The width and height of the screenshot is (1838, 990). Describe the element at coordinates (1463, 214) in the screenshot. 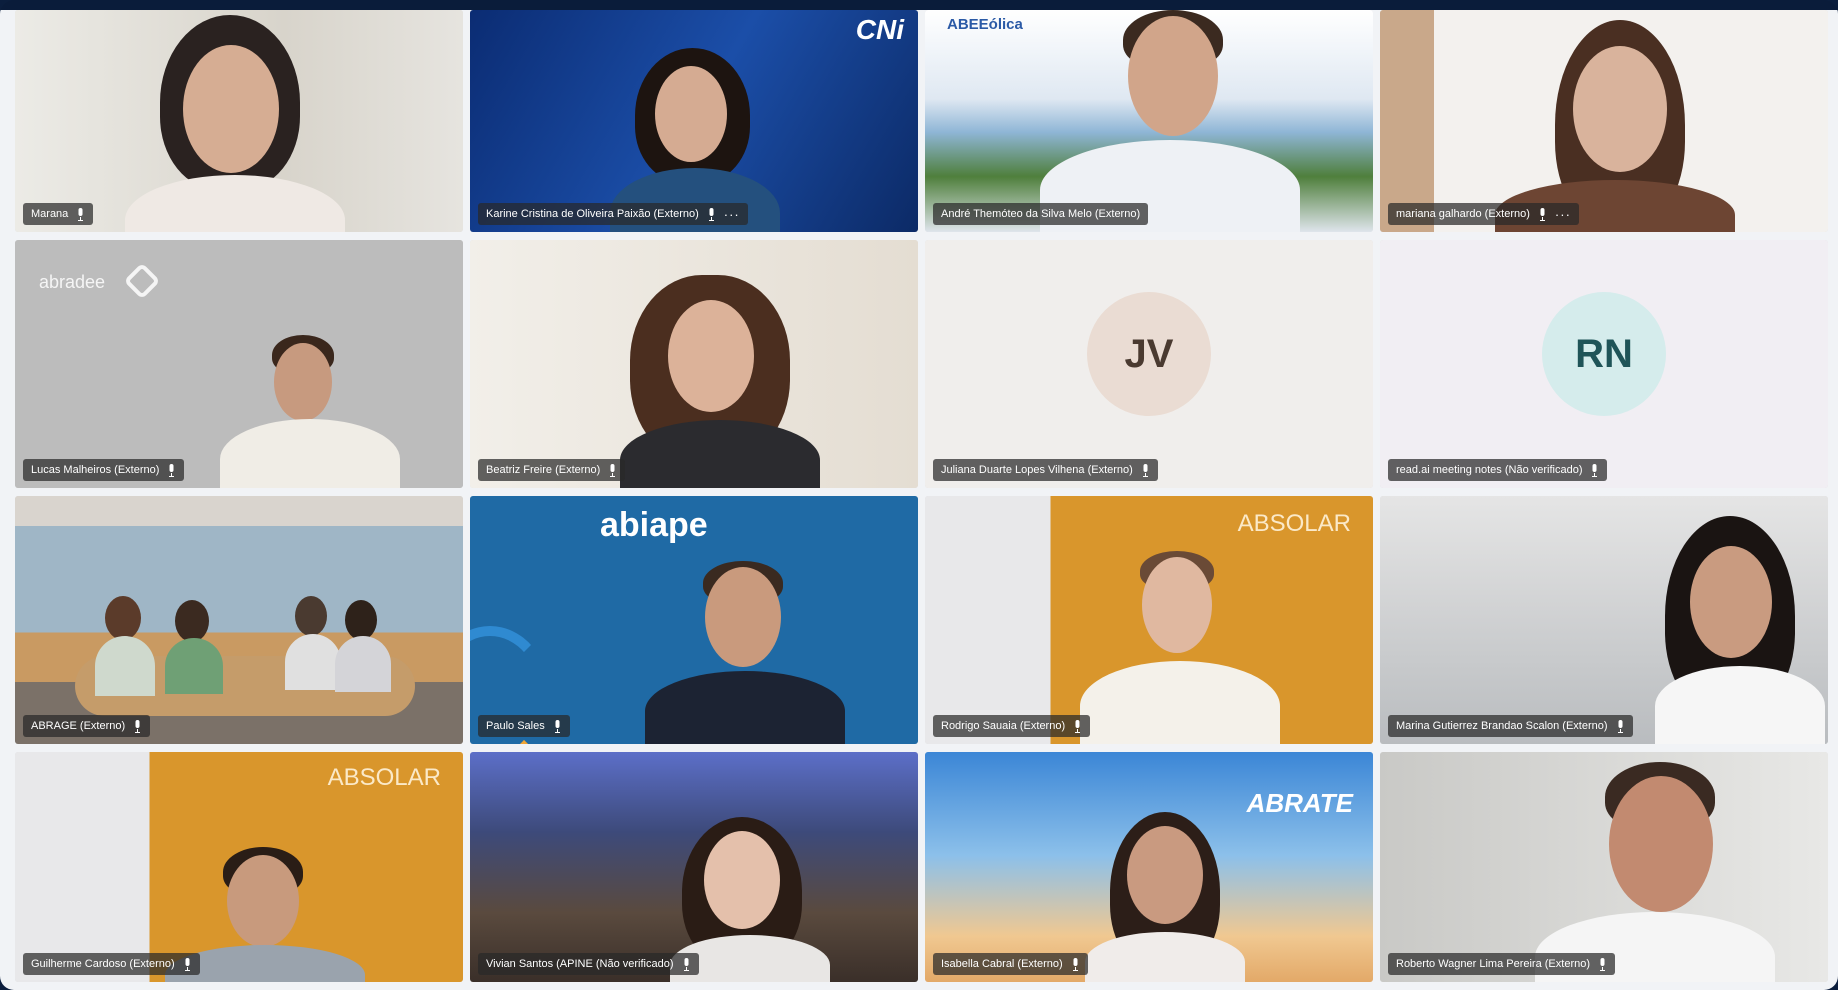

I see `participant-name: mariana galhardo (Externo)` at that location.